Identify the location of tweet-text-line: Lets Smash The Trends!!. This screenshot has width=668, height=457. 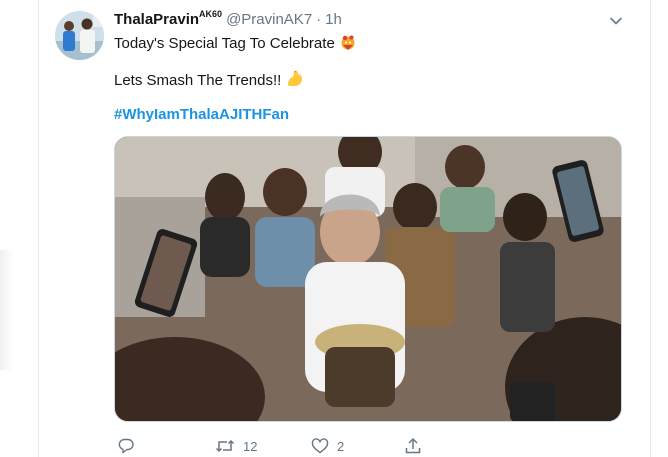
(209, 81).